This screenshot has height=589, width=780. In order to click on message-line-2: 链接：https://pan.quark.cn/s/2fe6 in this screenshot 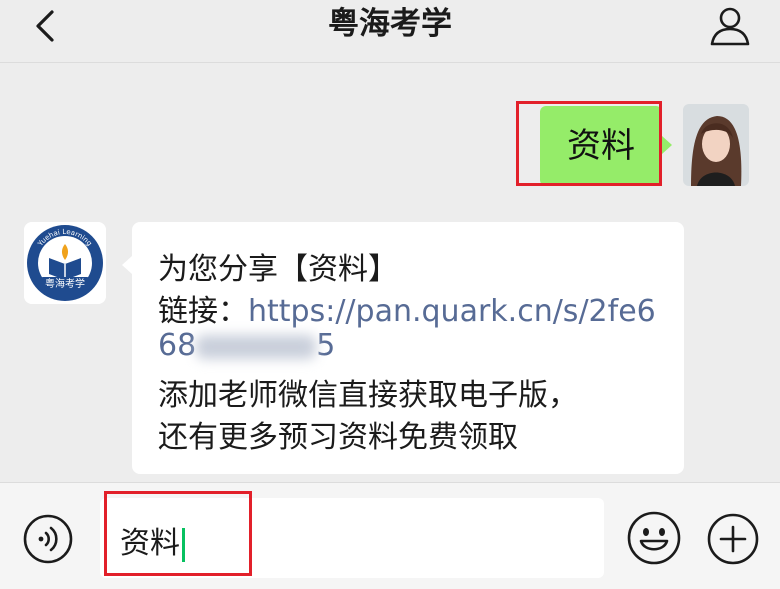, I will do `click(407, 308)`.